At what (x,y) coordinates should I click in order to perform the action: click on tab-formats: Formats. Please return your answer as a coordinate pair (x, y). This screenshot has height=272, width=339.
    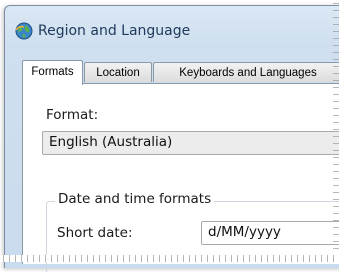
    Looking at the image, I should click on (52, 72).